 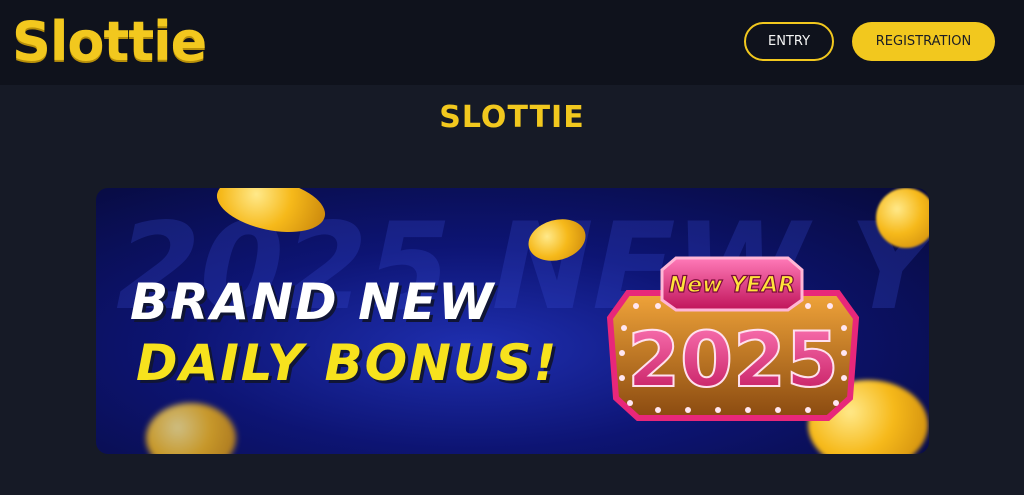 I want to click on site-logo: Slottie, so click(x=109, y=42).